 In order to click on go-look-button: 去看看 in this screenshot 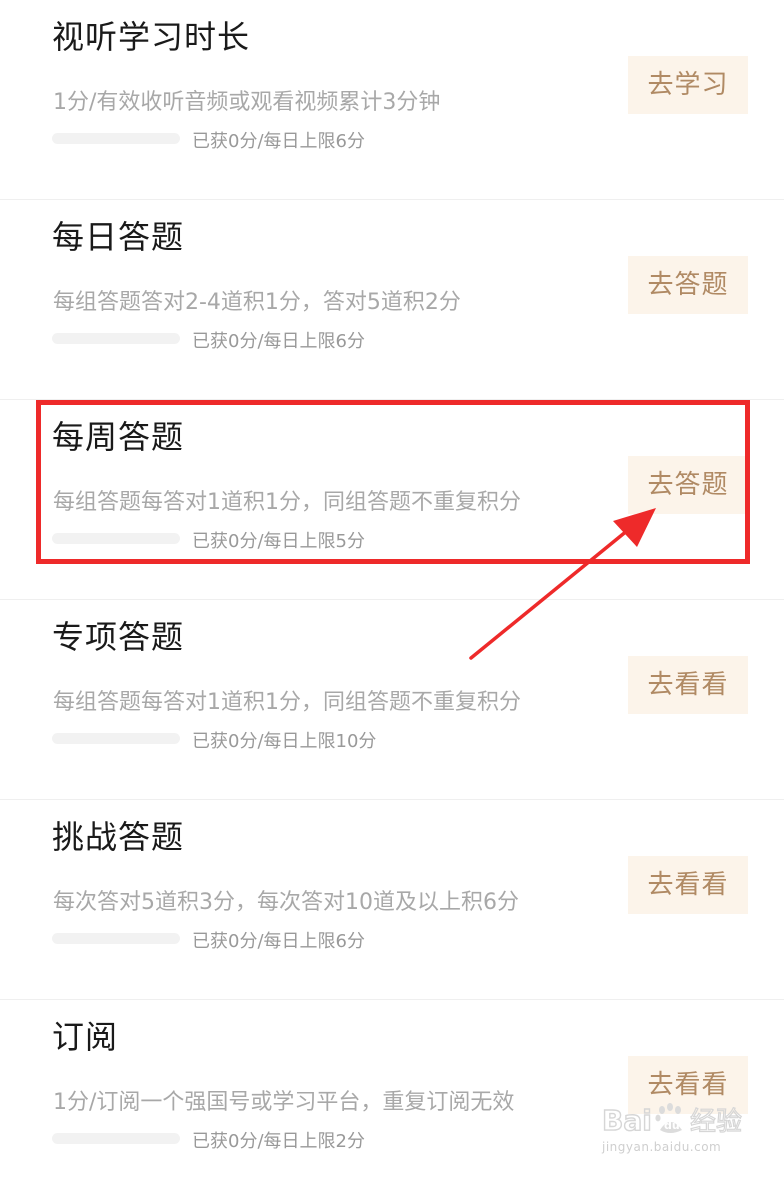, I will do `click(688, 685)`.